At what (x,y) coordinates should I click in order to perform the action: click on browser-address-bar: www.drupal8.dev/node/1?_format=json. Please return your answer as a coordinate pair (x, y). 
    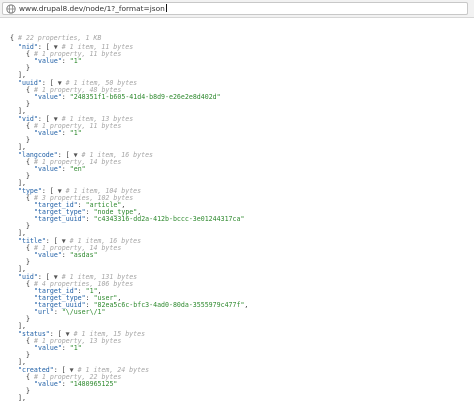
    Looking at the image, I should click on (237, 9).